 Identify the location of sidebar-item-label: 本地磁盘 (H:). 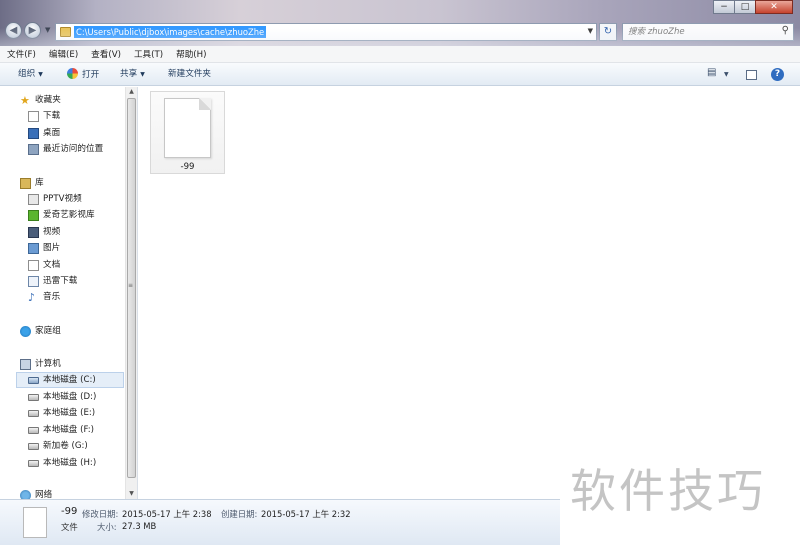
(70, 463).